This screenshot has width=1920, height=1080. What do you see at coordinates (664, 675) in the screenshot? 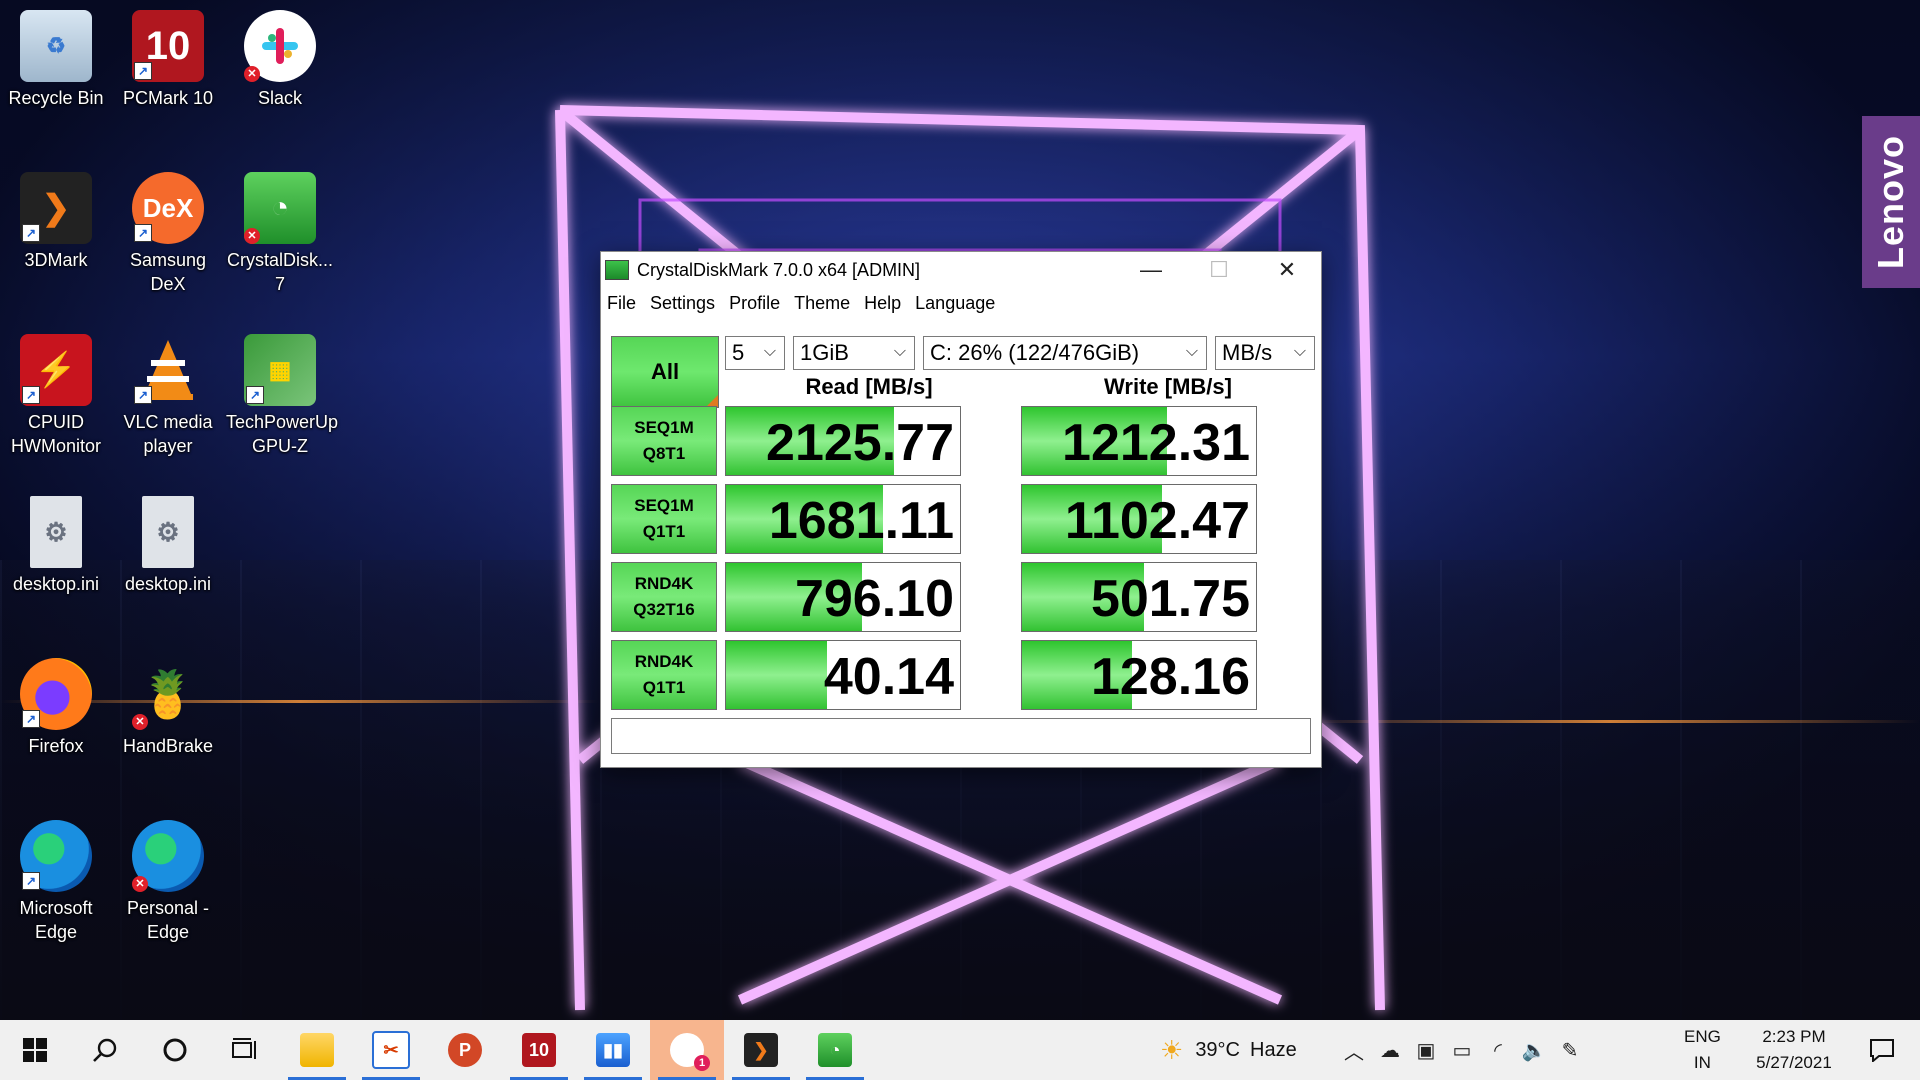
I see `test-button-rnd4k-q1t1: RND4K Q1T1` at bounding box center [664, 675].